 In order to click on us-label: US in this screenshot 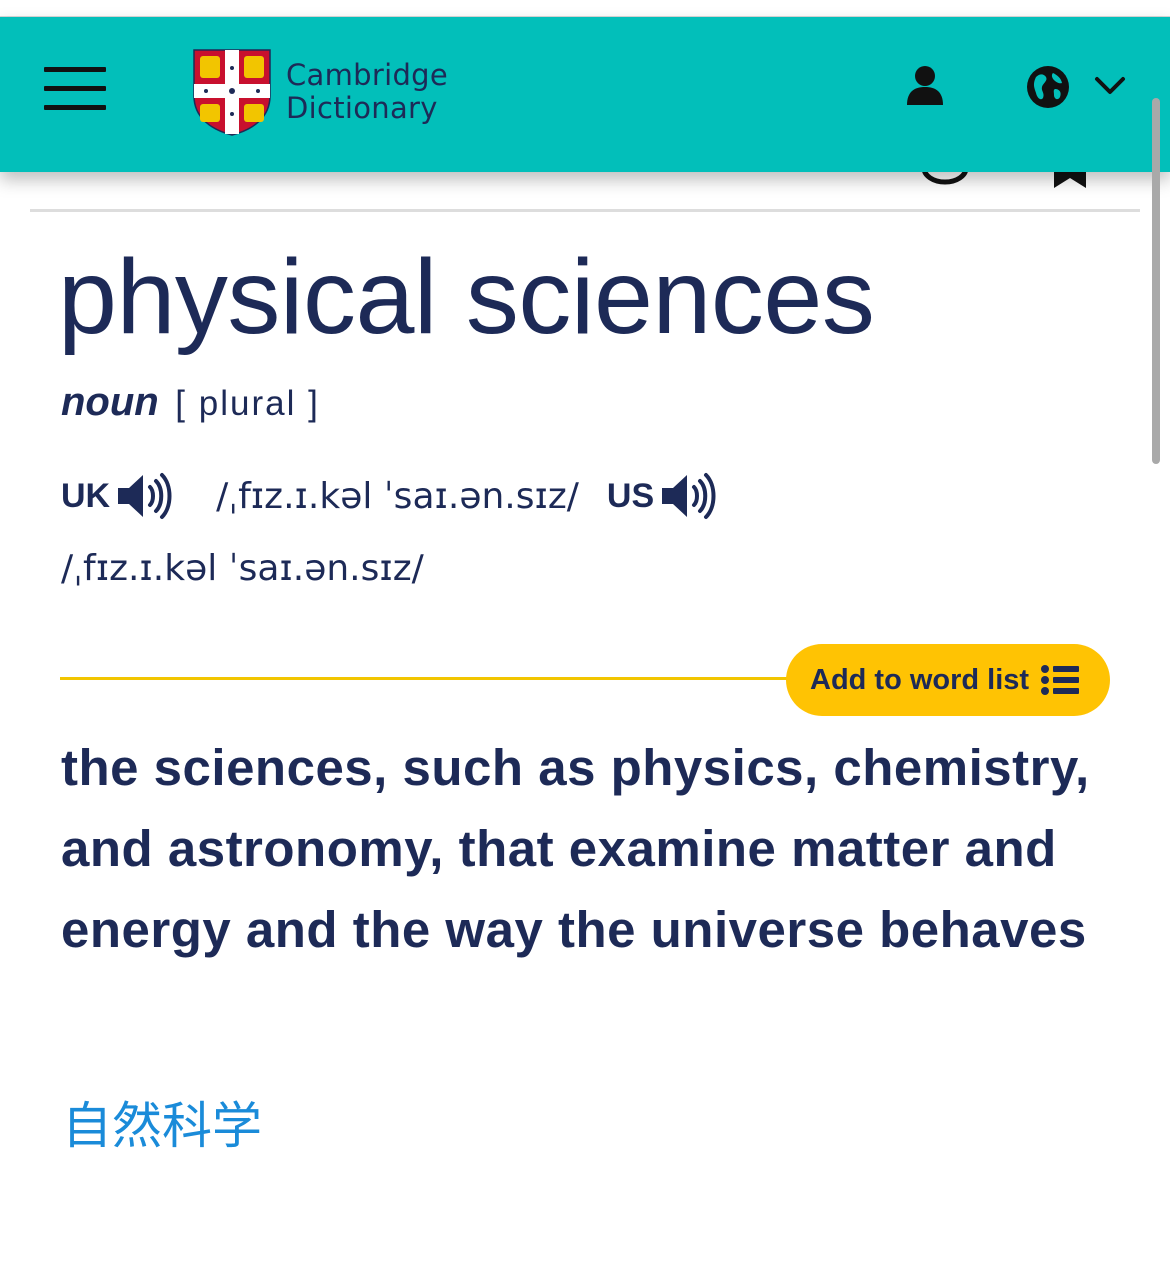, I will do `click(630, 495)`.